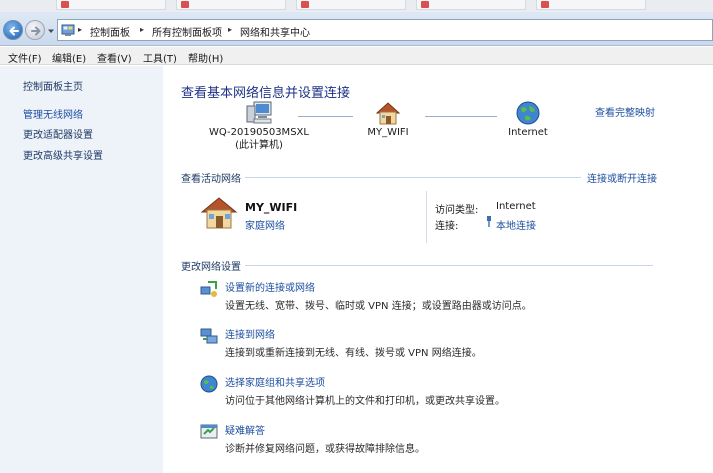 This screenshot has height=473, width=713. Describe the element at coordinates (365, 401) in the screenshot. I see `task-description: 访问位于其他网络计算机上的文件和打印机，或更改共享设置。` at that location.